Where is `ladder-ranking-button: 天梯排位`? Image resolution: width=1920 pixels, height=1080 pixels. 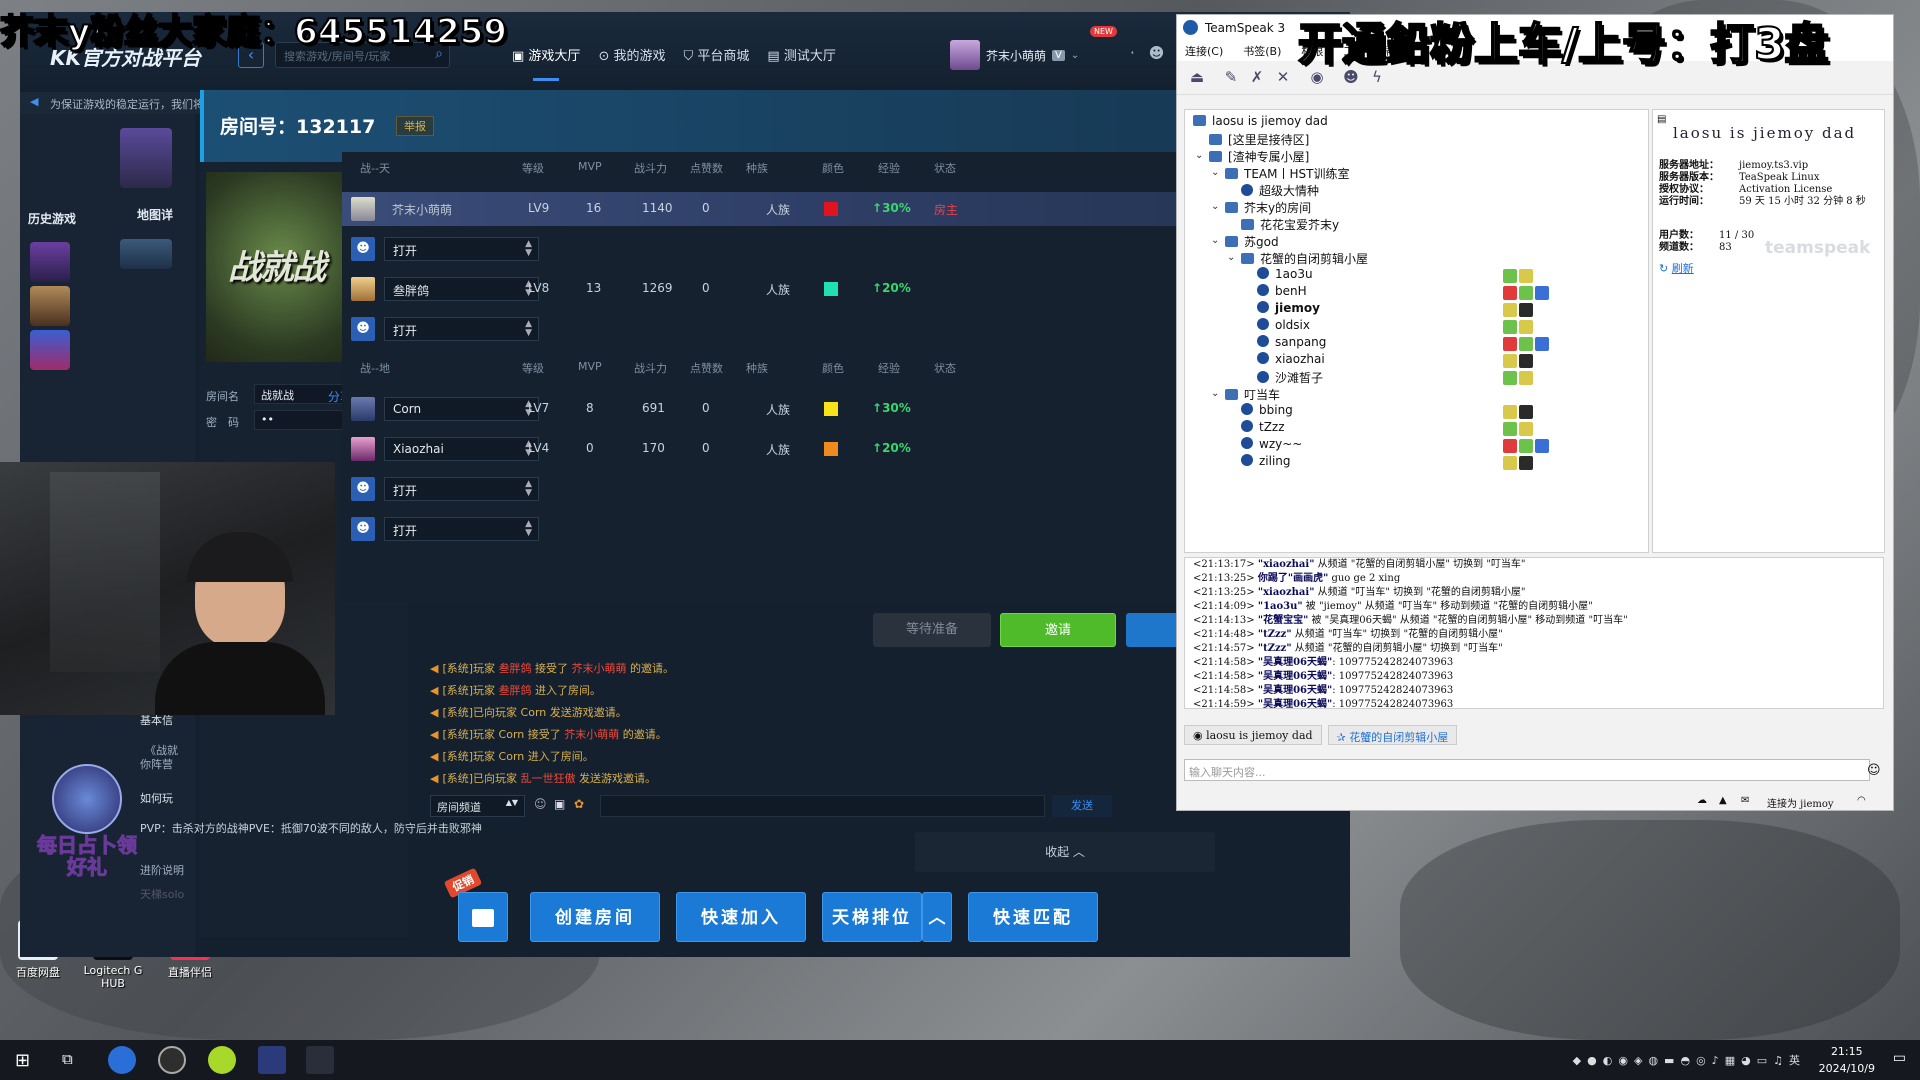
ladder-ranking-button: 天梯排位 is located at coordinates (872, 917).